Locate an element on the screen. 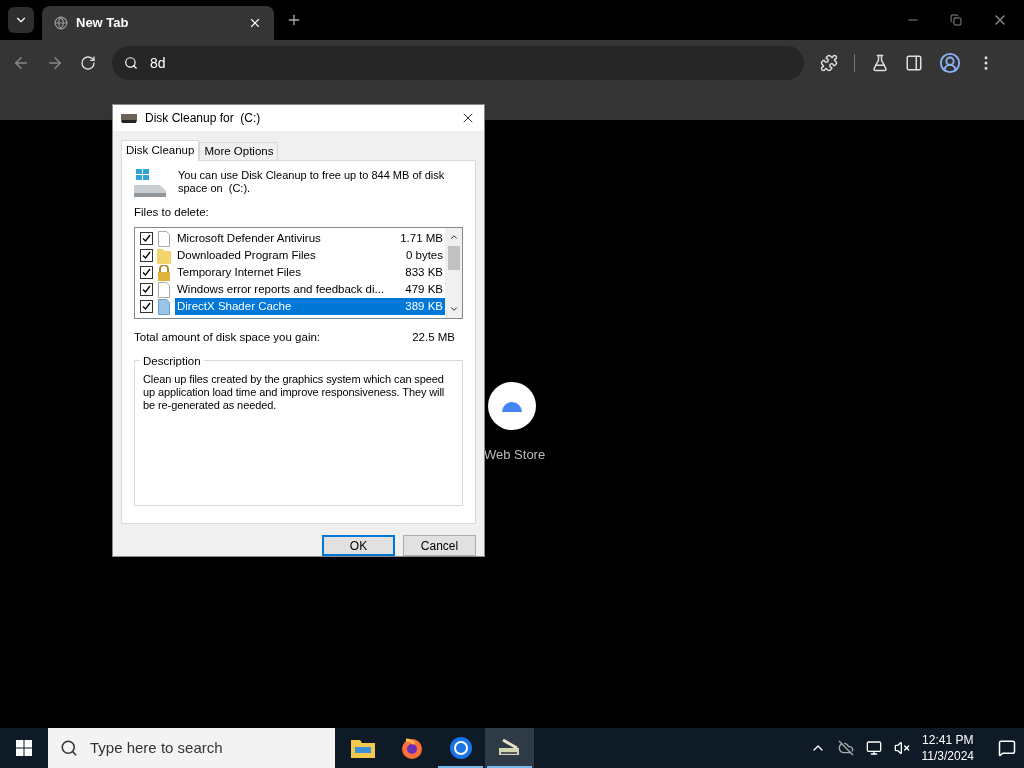  scrollbar is located at coordinates (453, 273).